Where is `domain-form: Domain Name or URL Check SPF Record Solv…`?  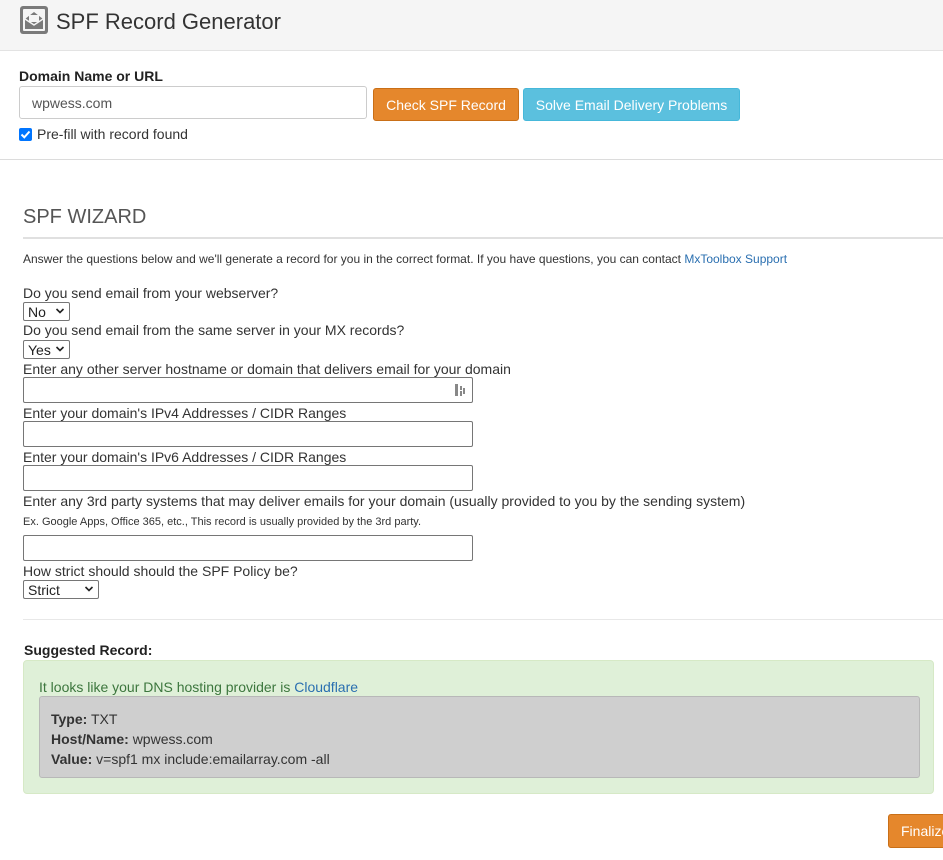
domain-form: Domain Name or URL Check SPF Record Solv… is located at coordinates (471, 105).